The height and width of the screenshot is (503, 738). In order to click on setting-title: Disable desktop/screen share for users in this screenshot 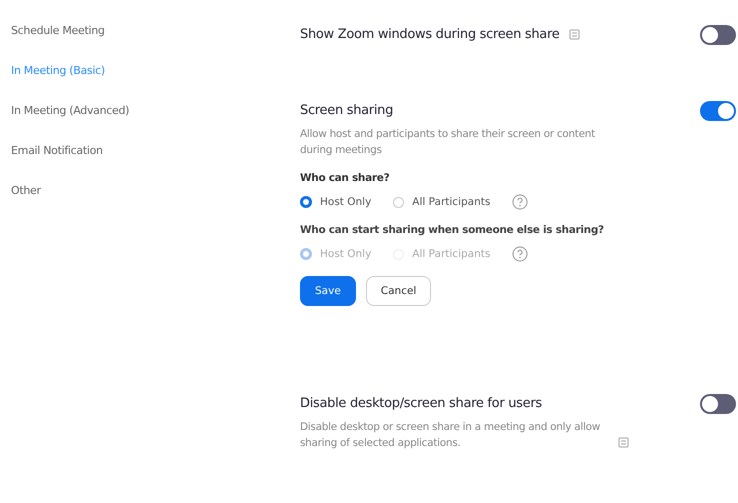, I will do `click(421, 403)`.